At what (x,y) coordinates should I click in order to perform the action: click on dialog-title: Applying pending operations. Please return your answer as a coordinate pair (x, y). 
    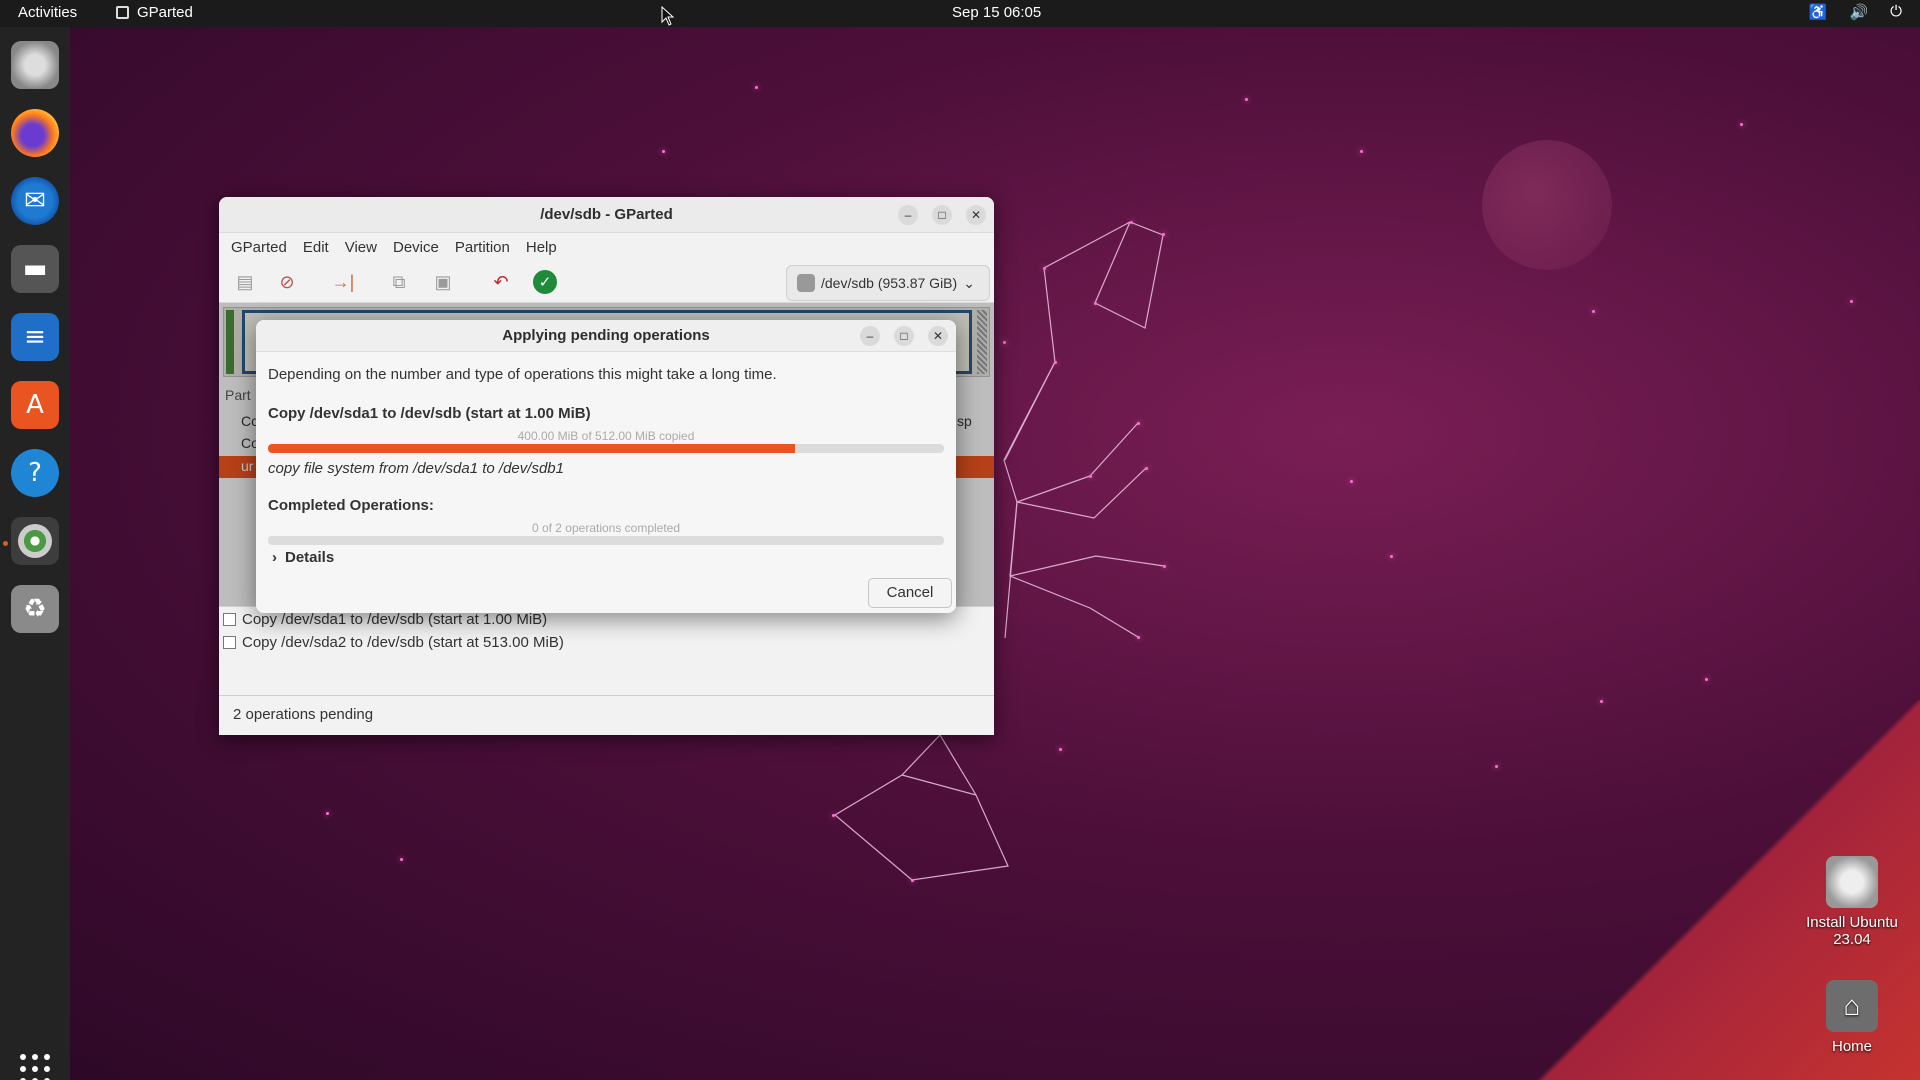
    Looking at the image, I should click on (606, 335).